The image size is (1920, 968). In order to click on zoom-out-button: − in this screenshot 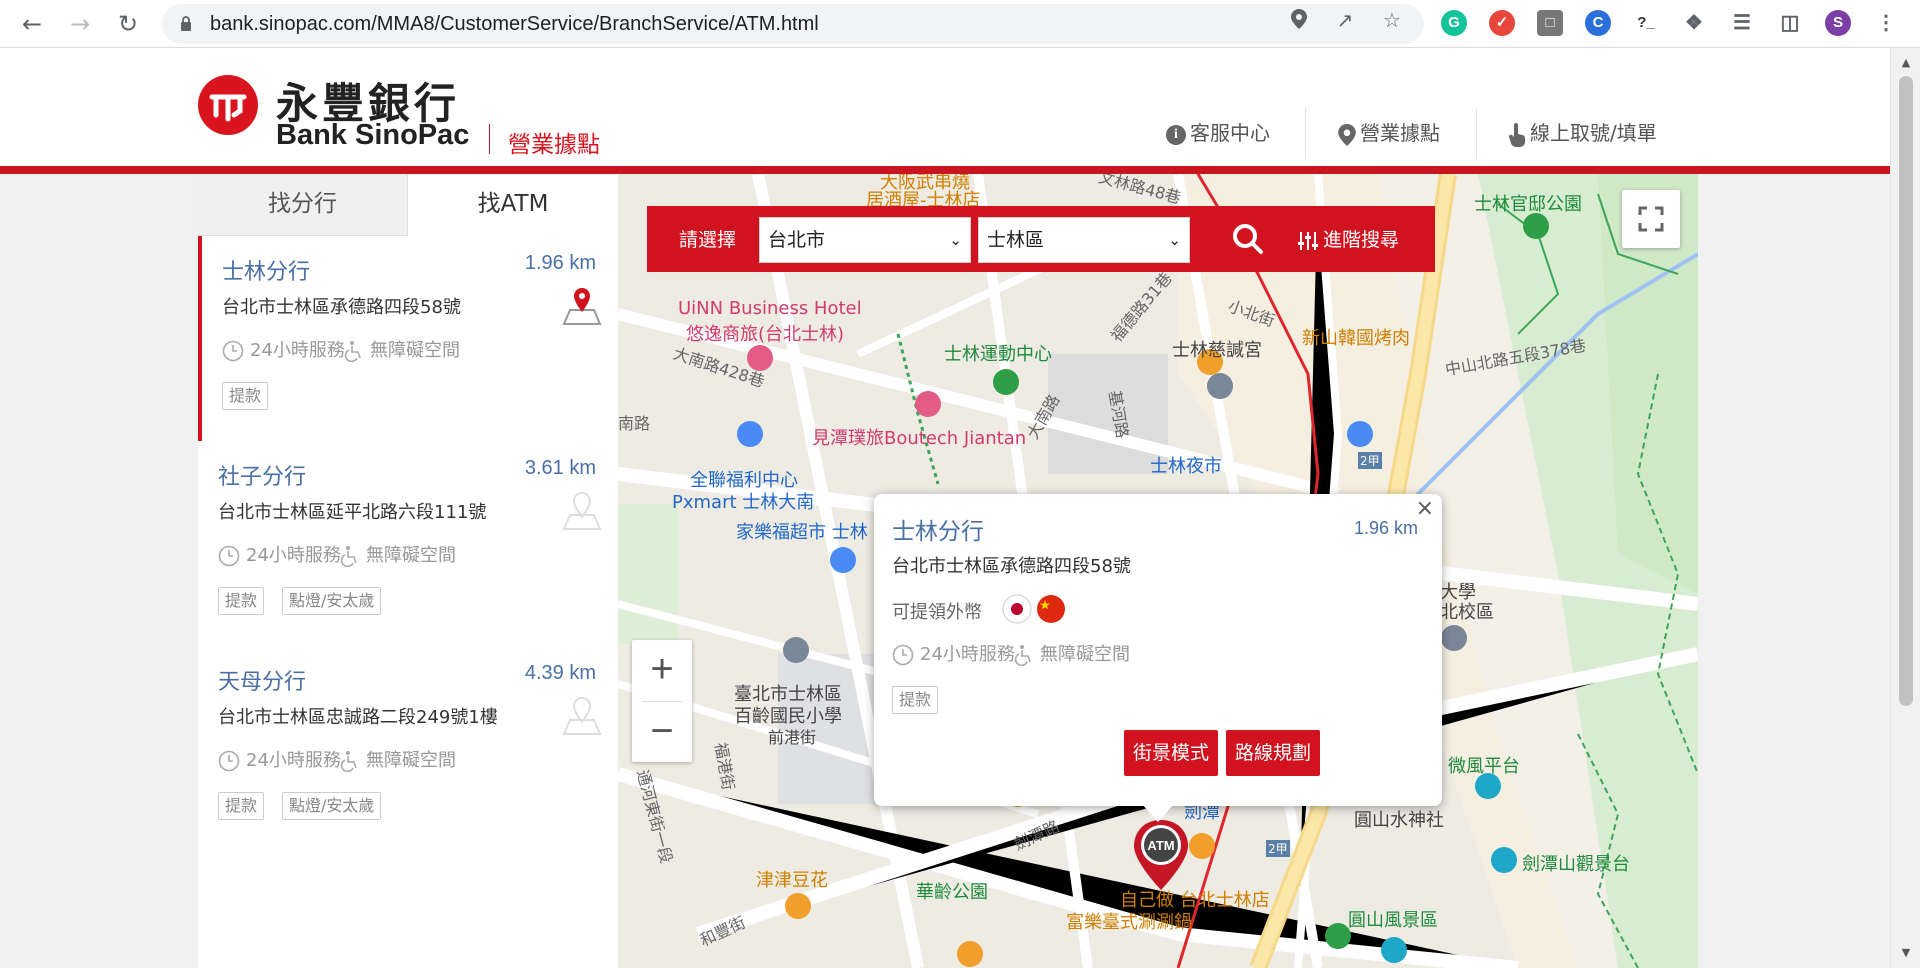, I will do `click(662, 732)`.